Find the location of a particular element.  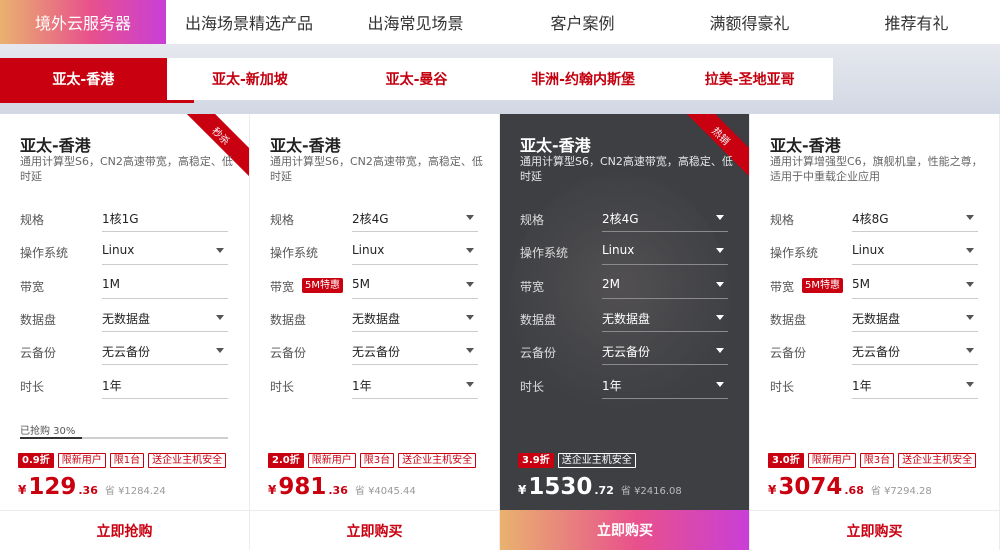

price-integer: 129 is located at coordinates (52, 487).